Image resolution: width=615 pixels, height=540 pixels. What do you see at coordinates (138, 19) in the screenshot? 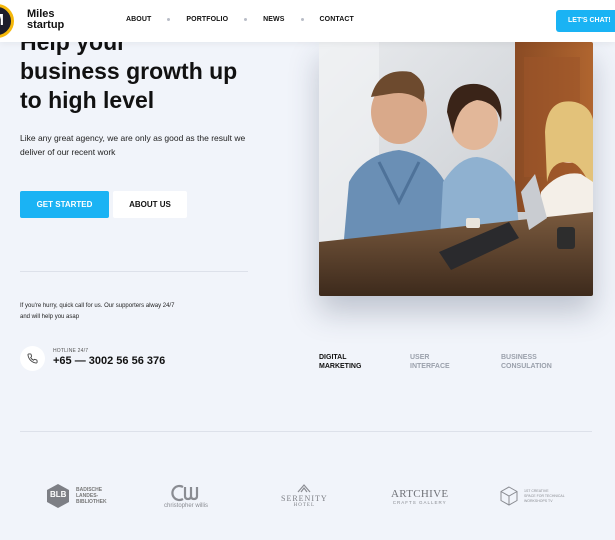
I see `nav-item-about: ABOUT` at bounding box center [138, 19].